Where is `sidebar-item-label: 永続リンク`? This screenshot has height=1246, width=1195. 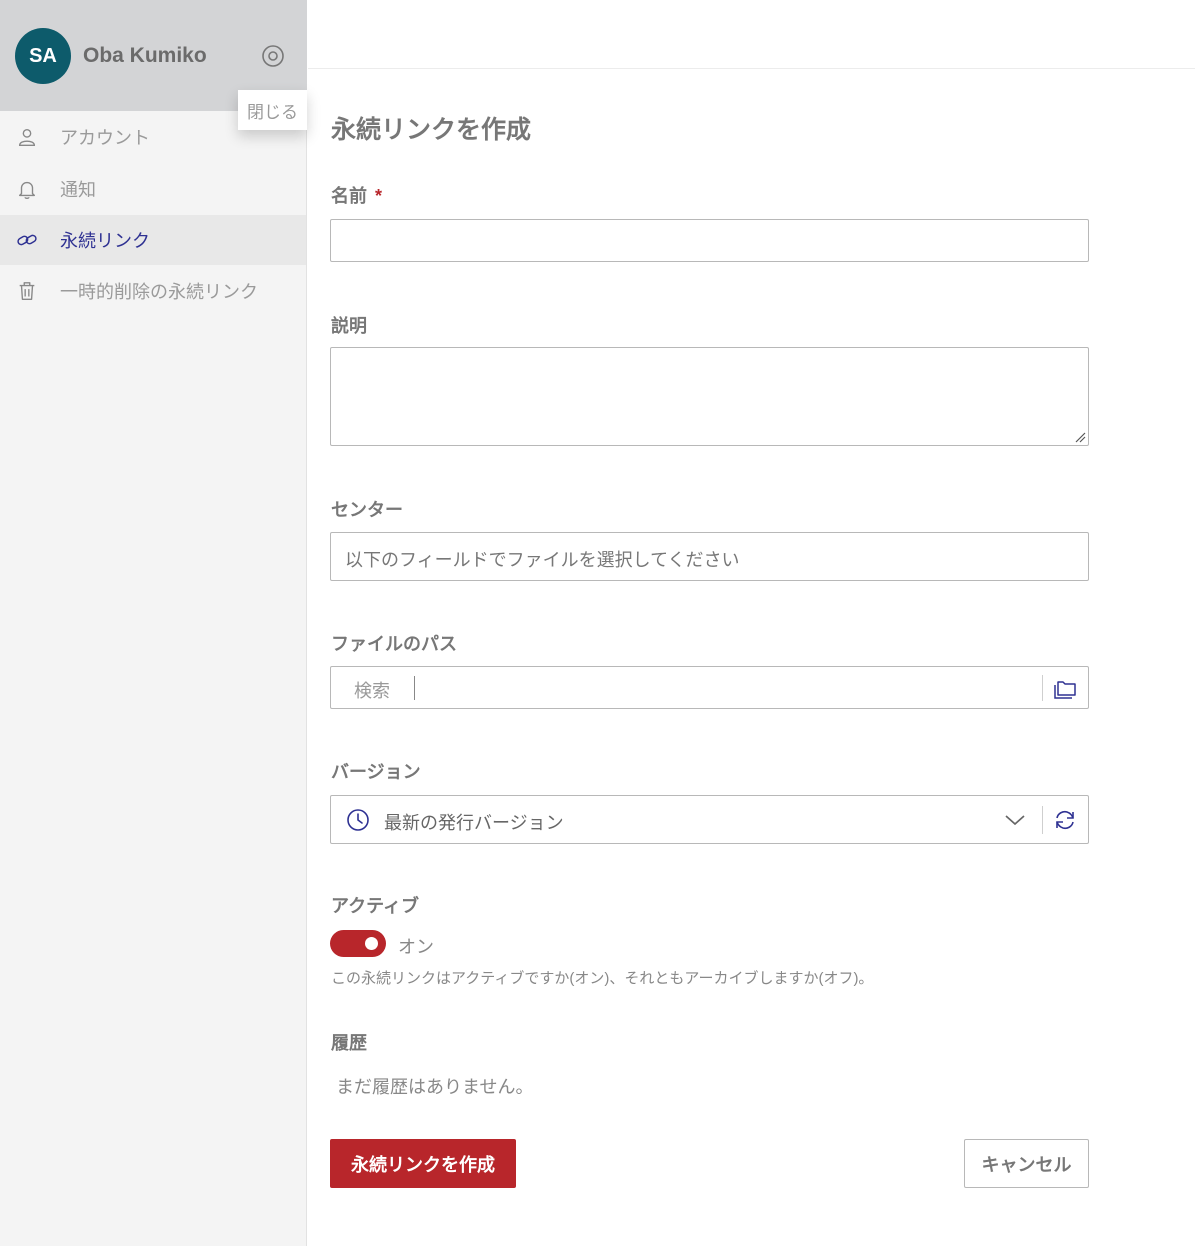
sidebar-item-label: 永続リンク is located at coordinates (105, 241).